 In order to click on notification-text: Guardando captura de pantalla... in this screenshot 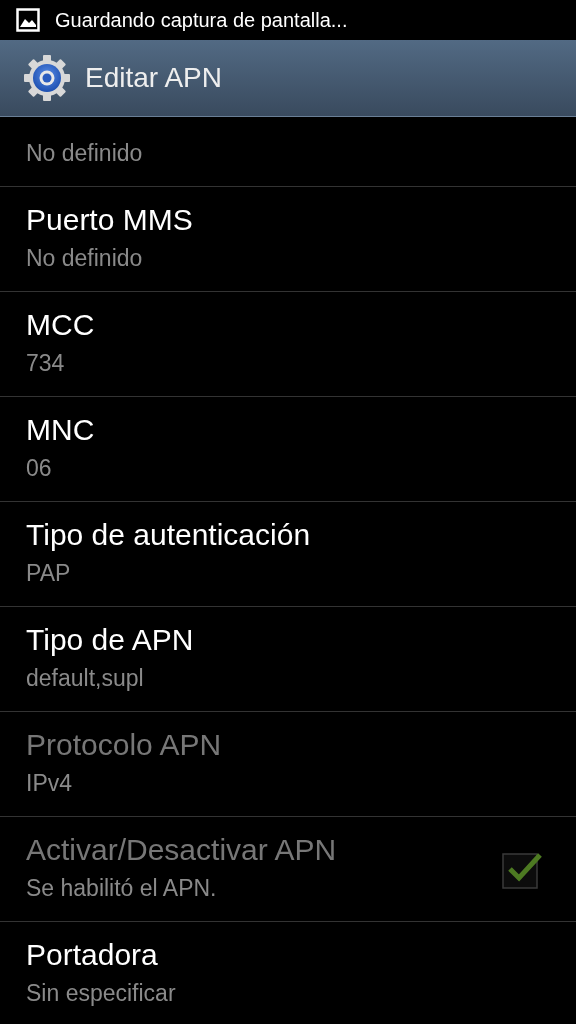, I will do `click(201, 20)`.